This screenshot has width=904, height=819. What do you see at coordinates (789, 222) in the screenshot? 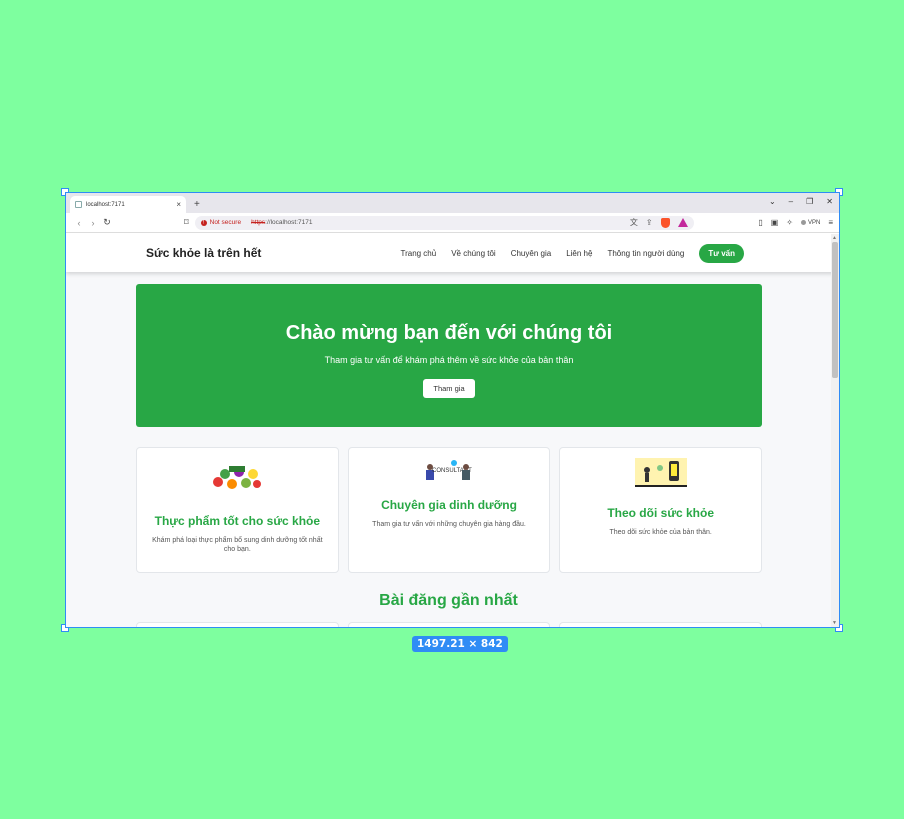
I see `leo-ai-icon: ✧` at bounding box center [789, 222].